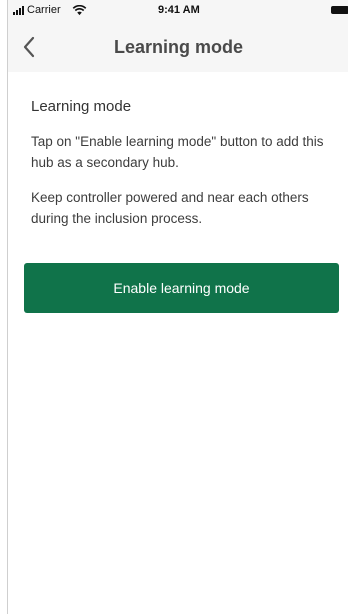 The width and height of the screenshot is (348, 614). I want to click on status-time: 9:41 AM, so click(179, 10).